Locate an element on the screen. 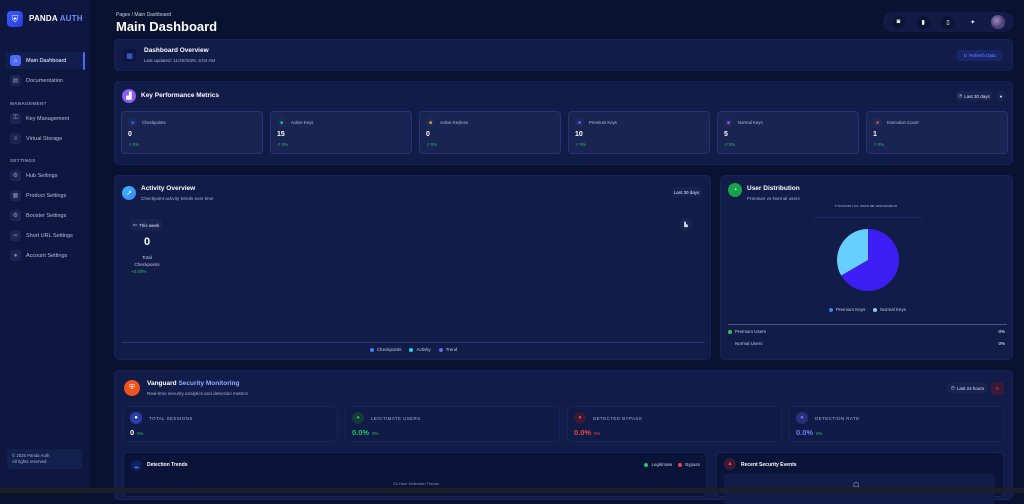 This screenshot has height=504, width=1024. legend-item: Legitimate is located at coordinates (658, 464).